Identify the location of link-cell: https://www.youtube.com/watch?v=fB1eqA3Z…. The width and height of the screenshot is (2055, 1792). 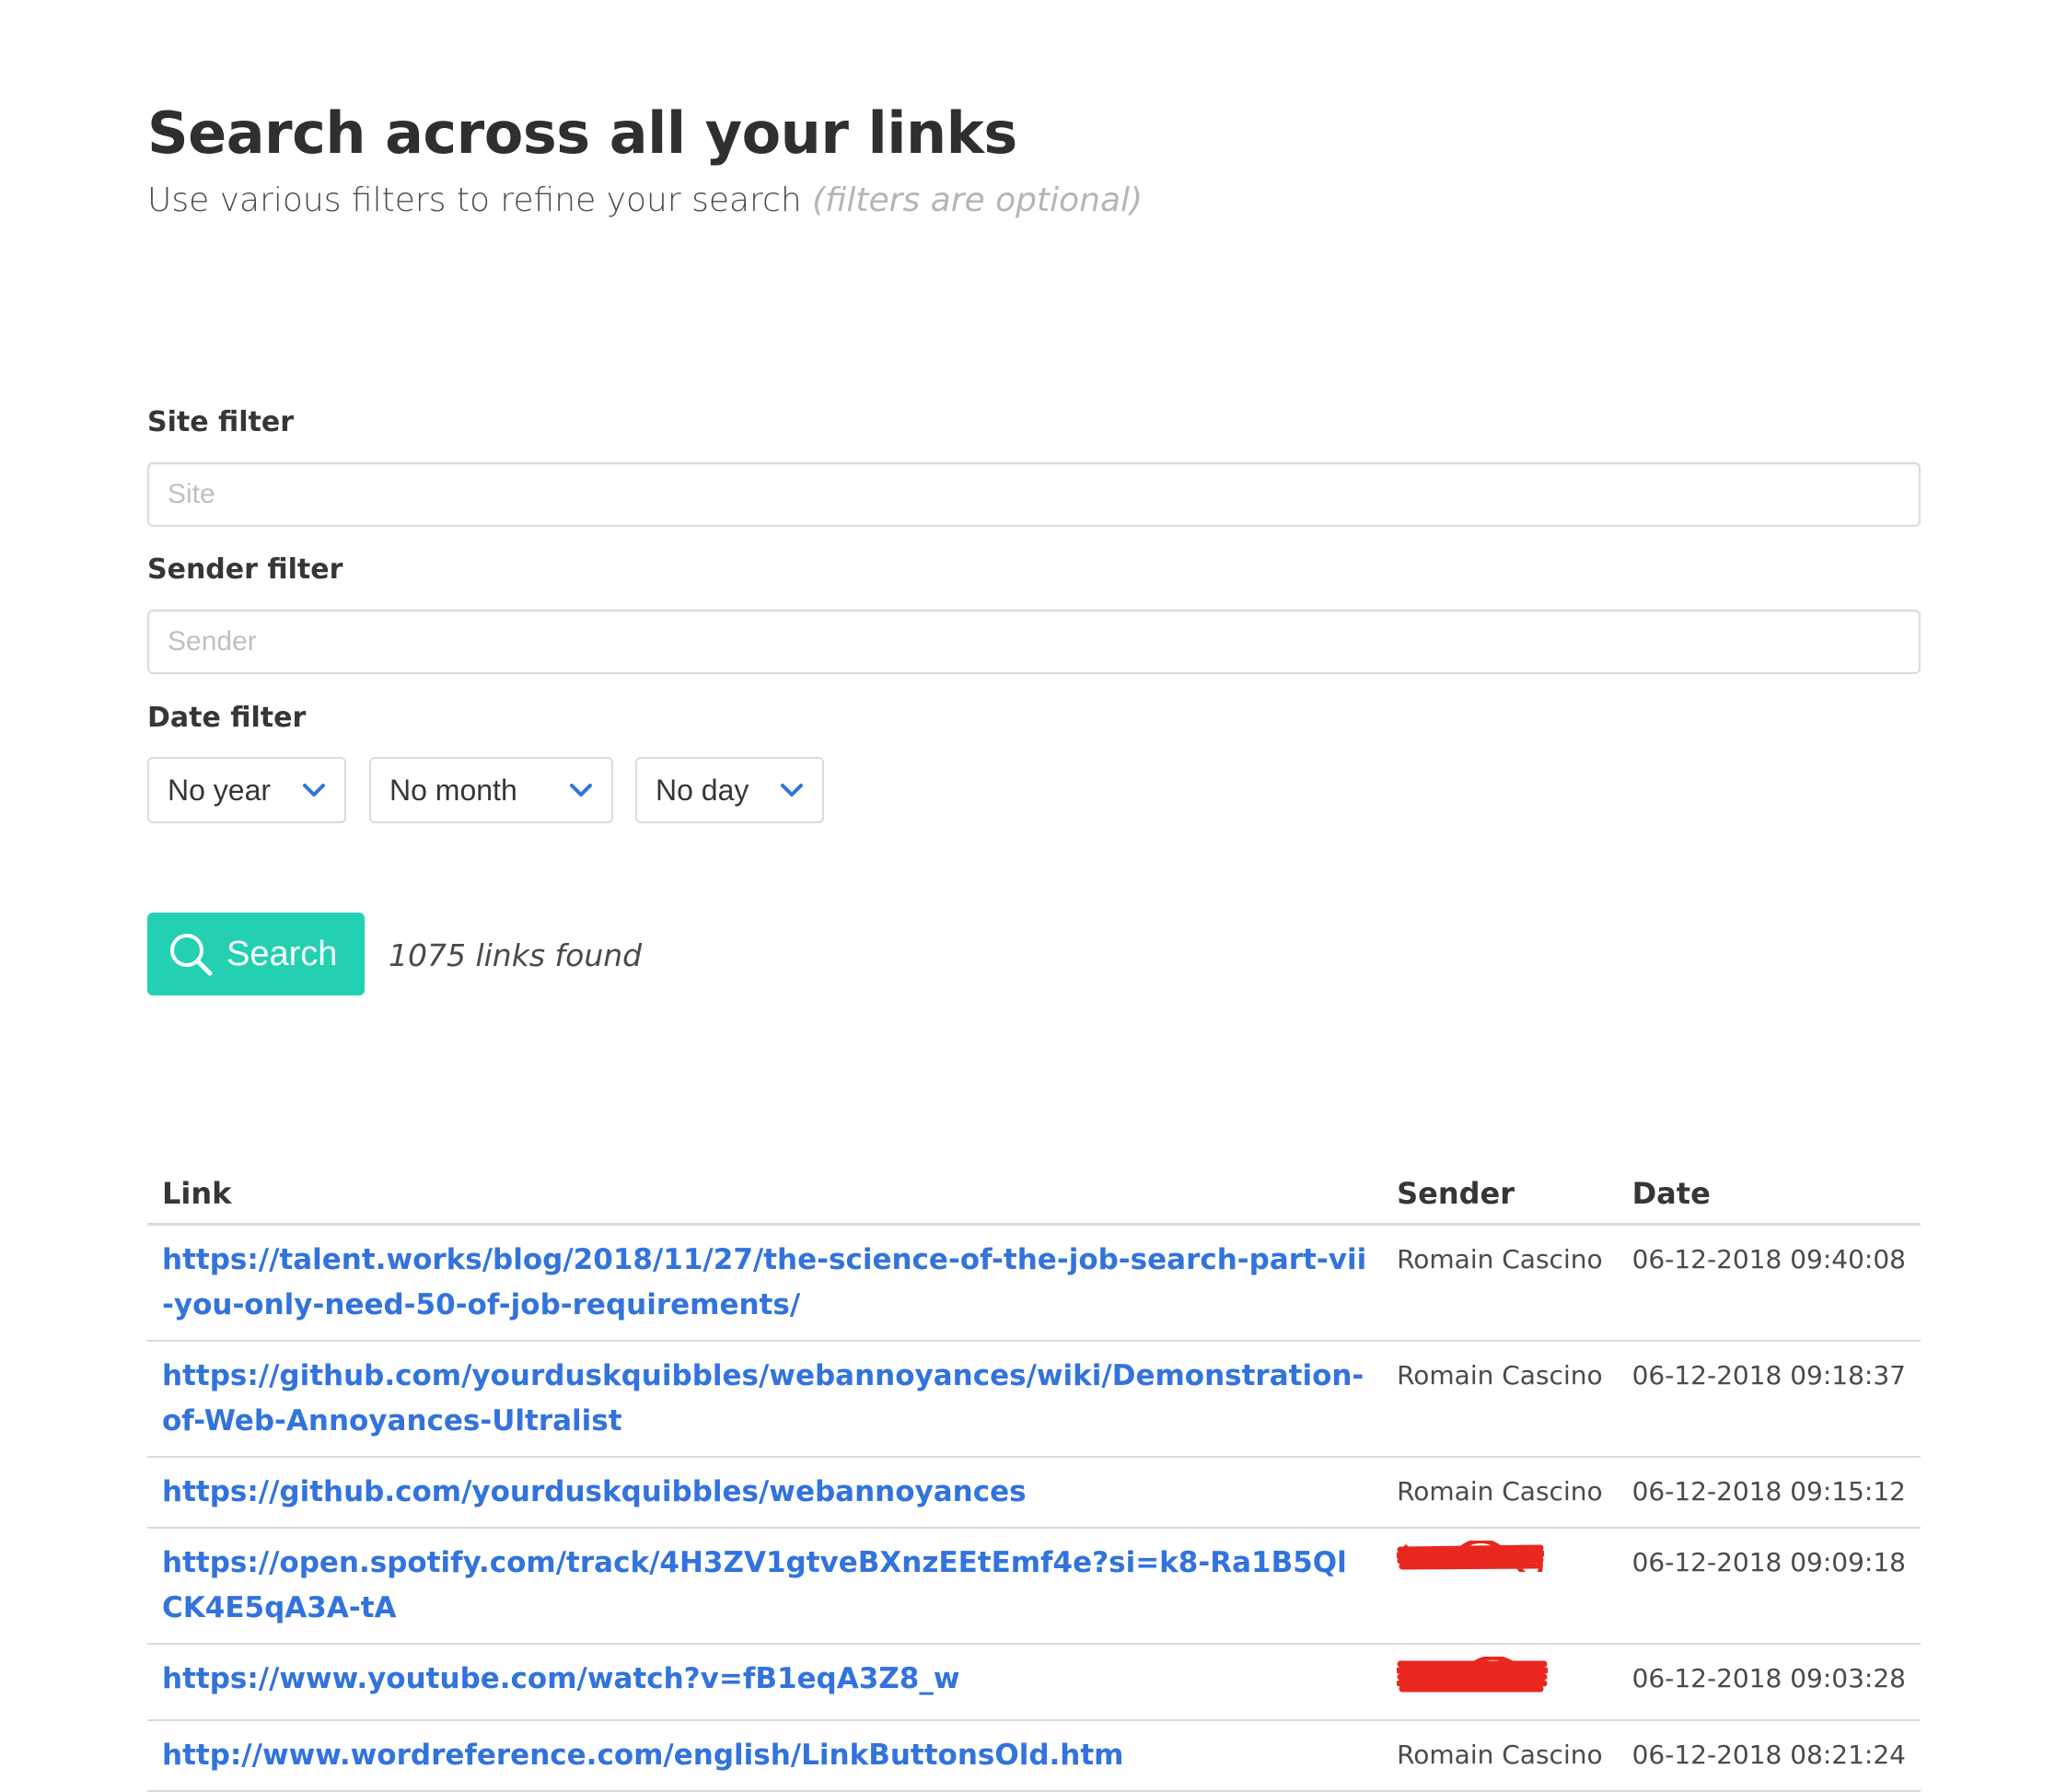
(765, 1682).